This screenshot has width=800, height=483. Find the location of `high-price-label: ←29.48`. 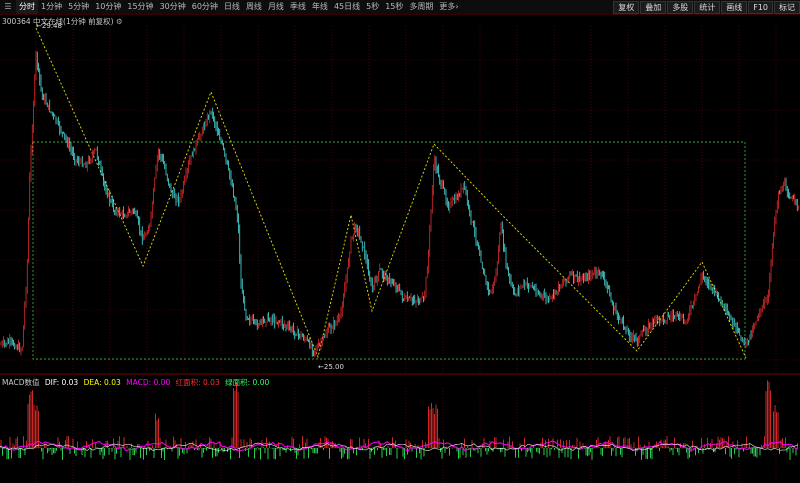

high-price-label: ←29.48 is located at coordinates (49, 26).